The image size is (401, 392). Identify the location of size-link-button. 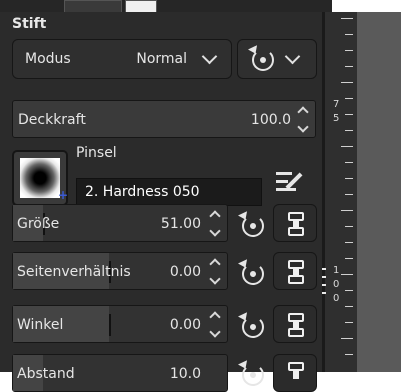
(295, 223).